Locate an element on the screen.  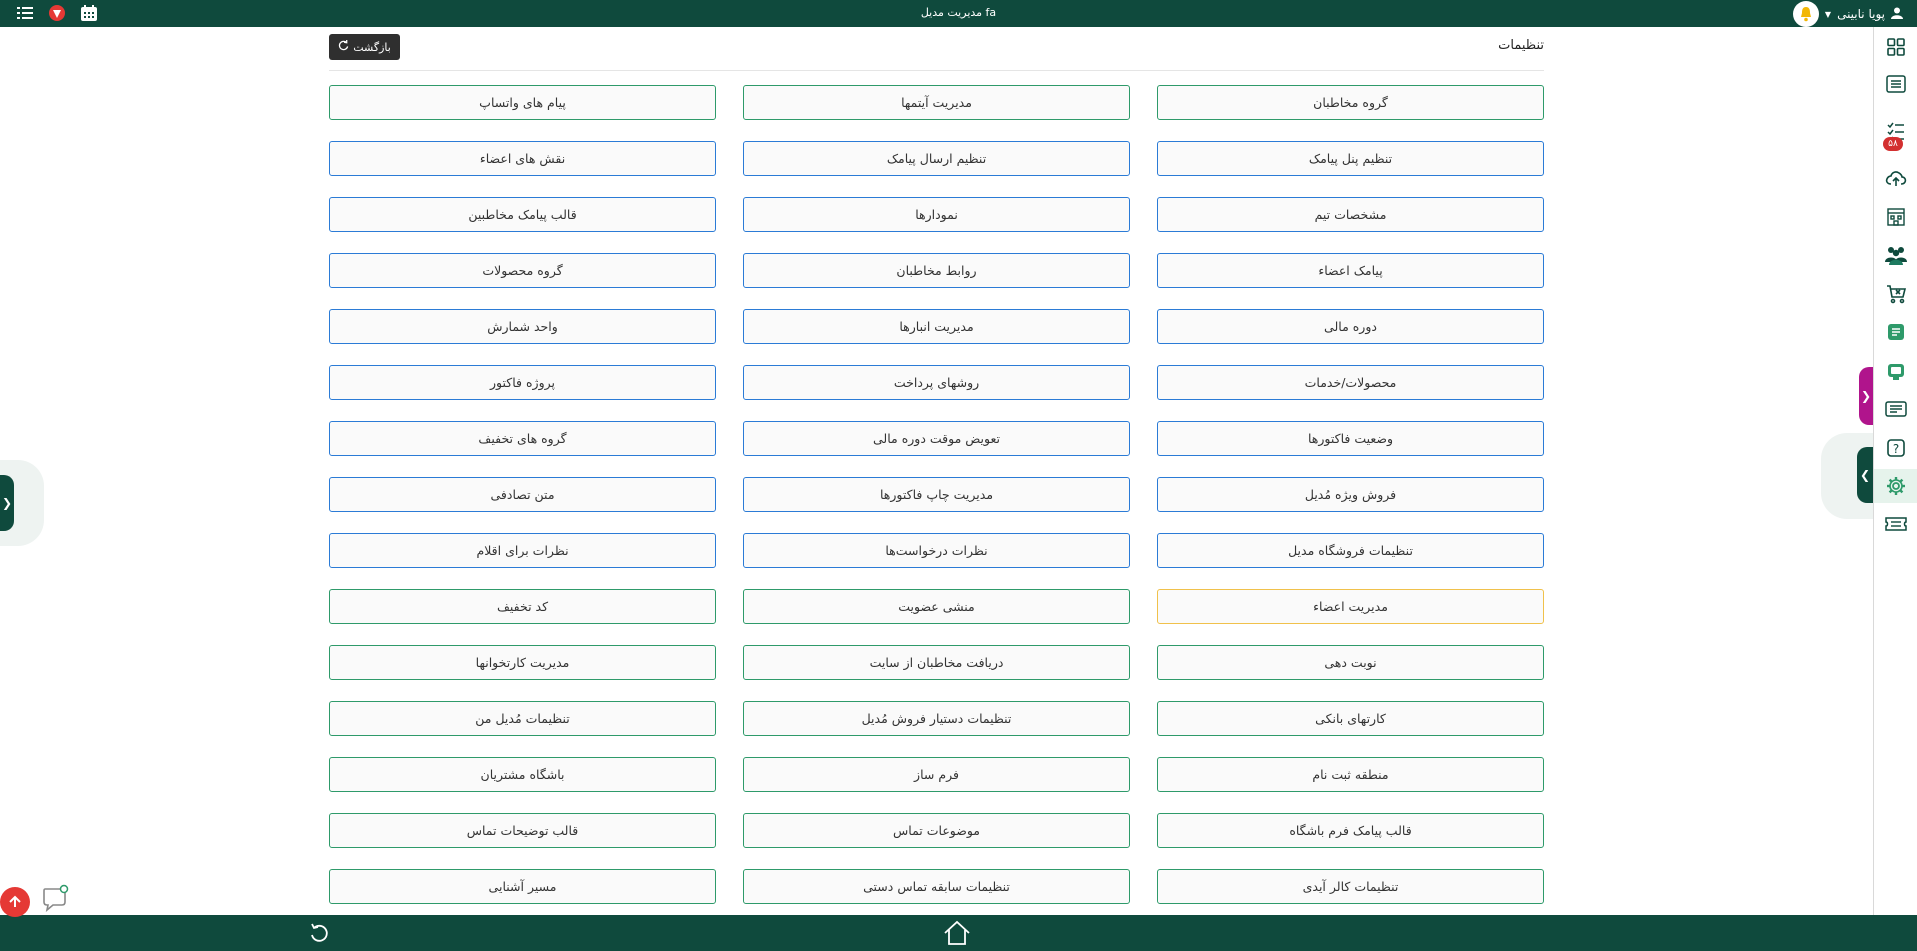
settings-item: نظرات درخواست‌ها is located at coordinates (936, 550).